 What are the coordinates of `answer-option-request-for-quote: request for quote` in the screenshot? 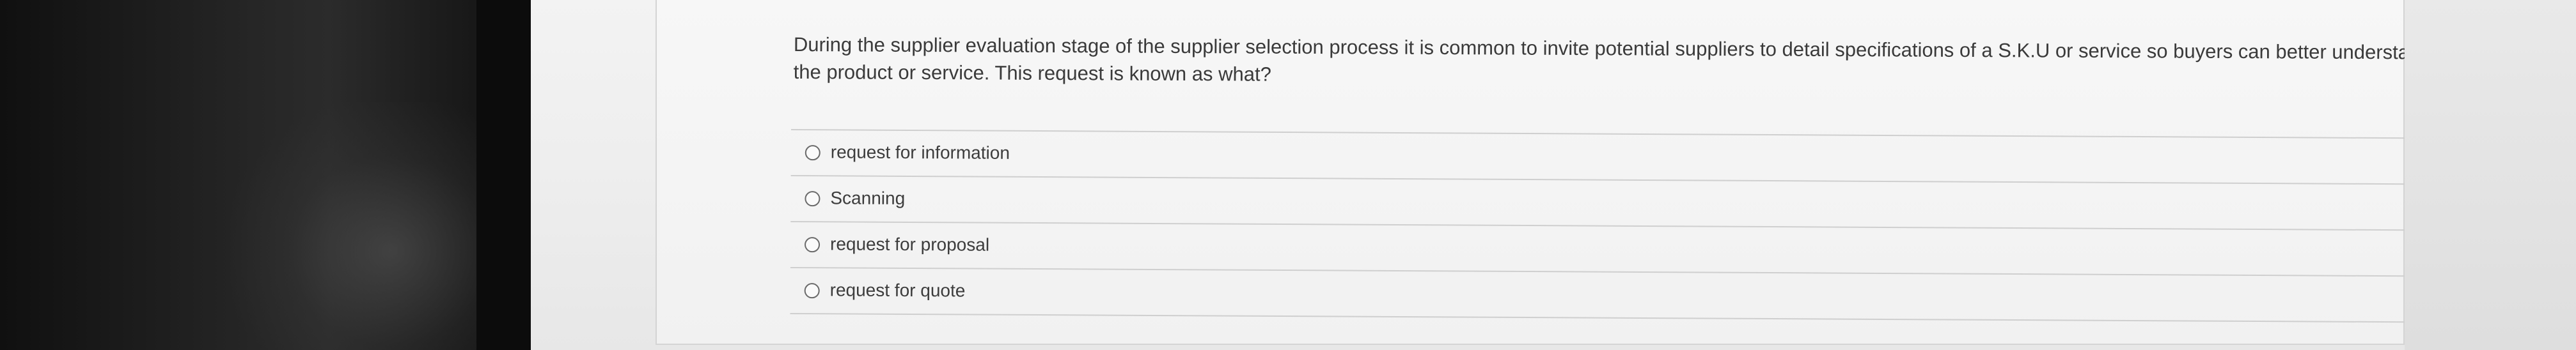 It's located at (1683, 296).